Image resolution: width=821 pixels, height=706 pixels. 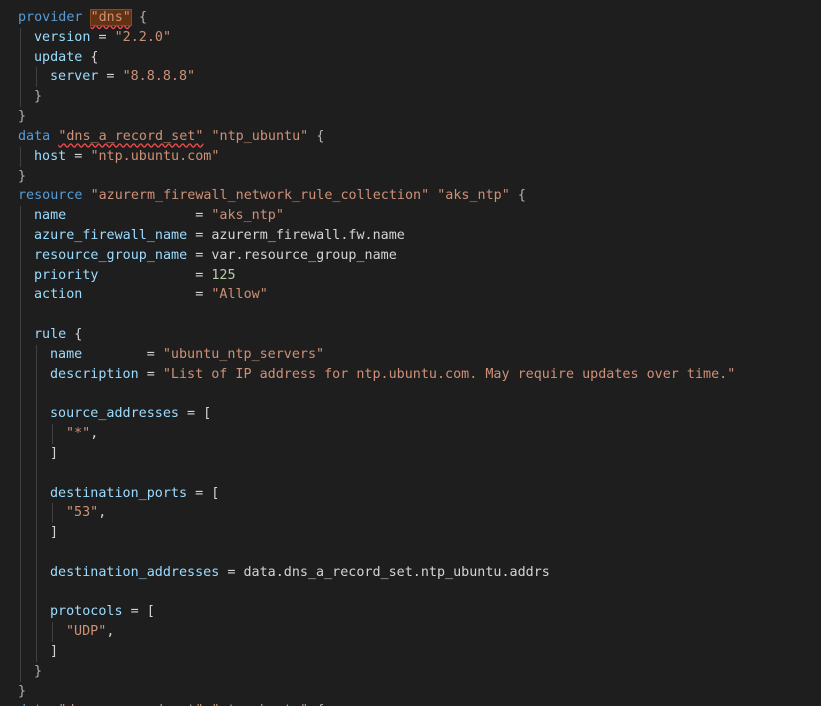 What do you see at coordinates (111, 235) in the screenshot?
I see `code-token-attr: azure_firewall_name` at bounding box center [111, 235].